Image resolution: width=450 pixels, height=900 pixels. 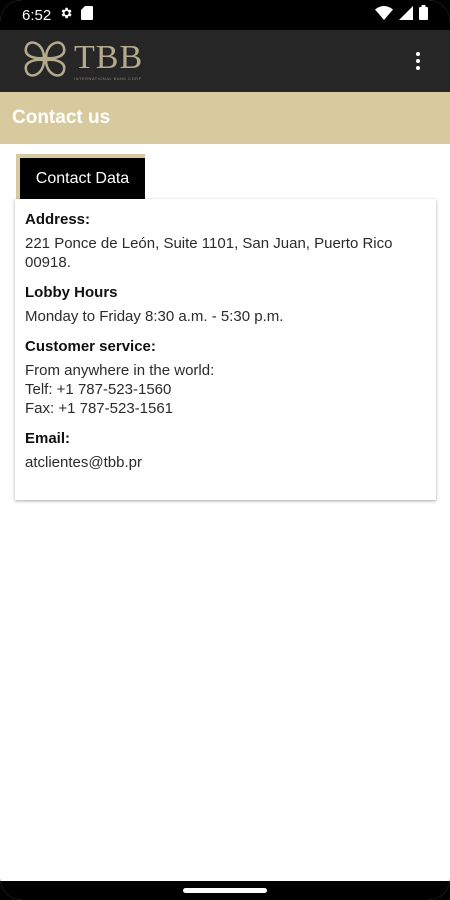 I want to click on status-right-icons, so click(x=401, y=15).